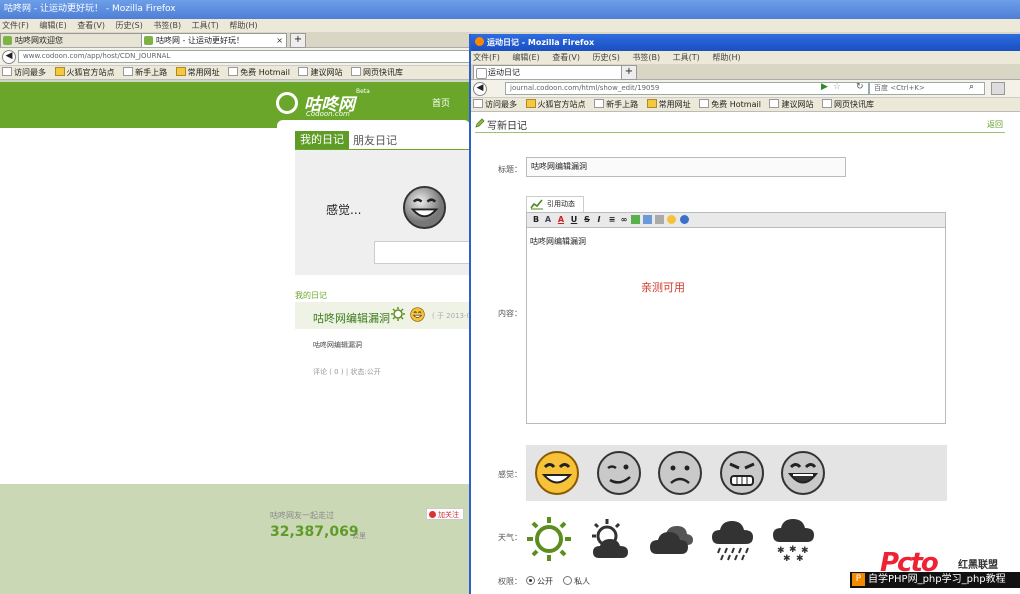  Describe the element at coordinates (279, 40) in the screenshot. I see `close-tab-icon: ×` at that location.